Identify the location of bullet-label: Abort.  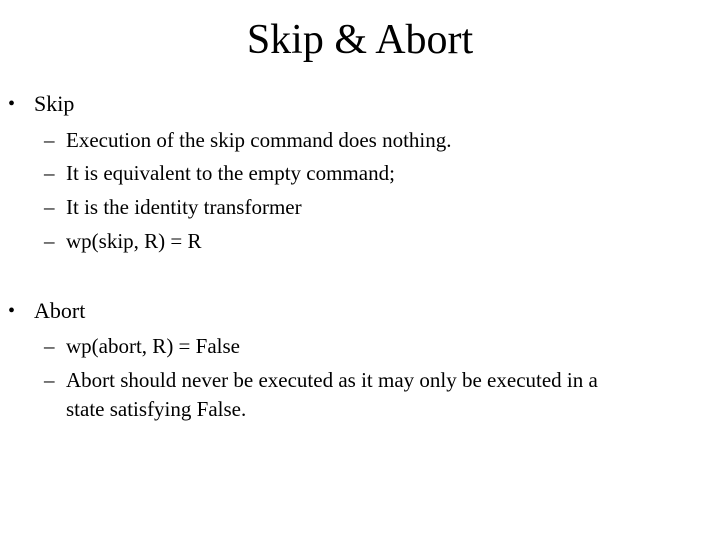
(60, 310).